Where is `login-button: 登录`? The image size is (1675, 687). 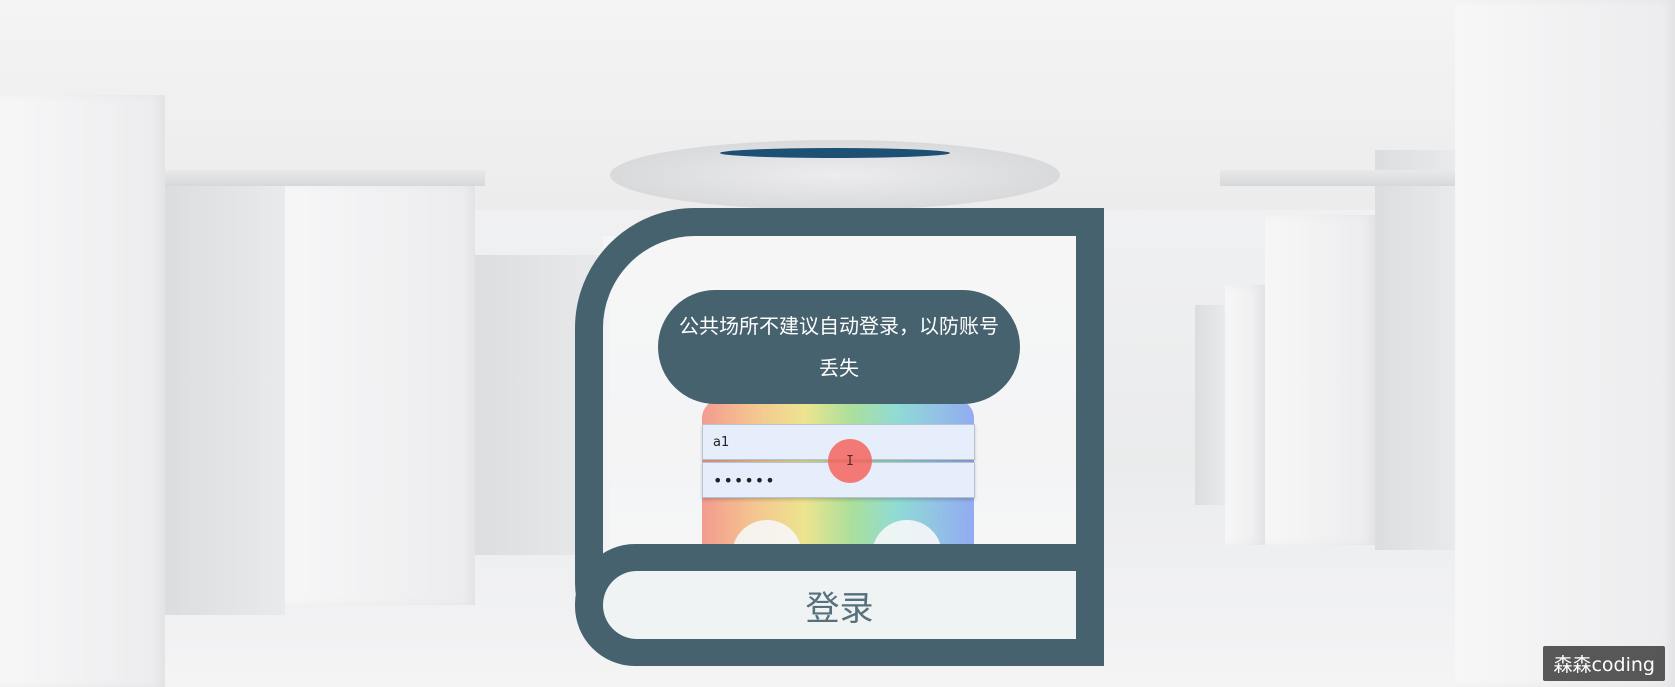 login-button: 登录 is located at coordinates (839, 605).